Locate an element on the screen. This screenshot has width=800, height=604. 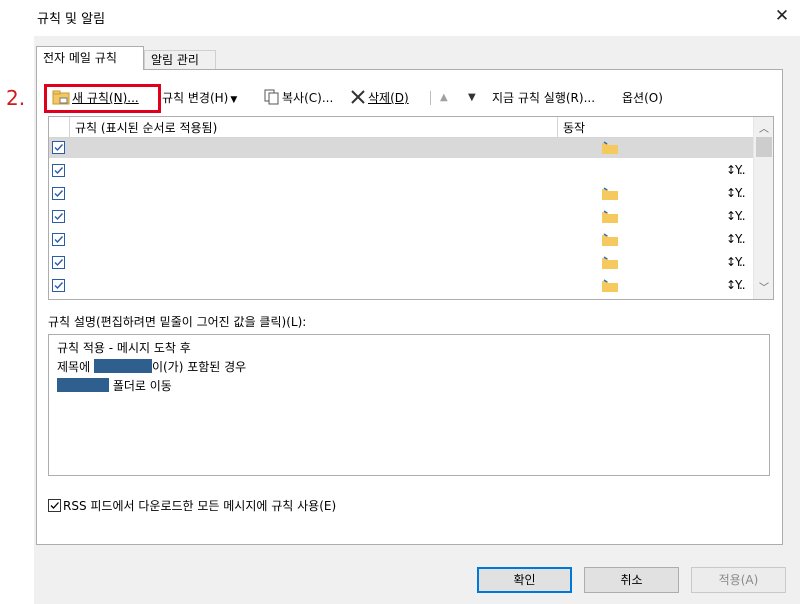
change-rule-button: 규칙 변경(H) ▼ is located at coordinates (199, 98).